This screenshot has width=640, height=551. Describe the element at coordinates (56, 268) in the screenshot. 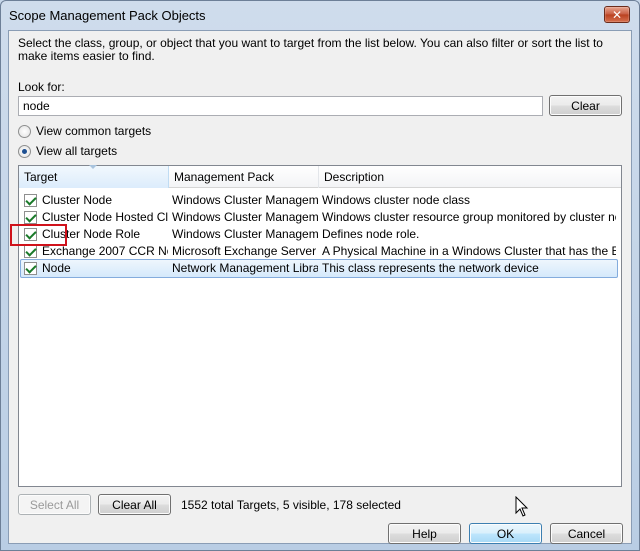

I see `cell-target: Node` at that location.